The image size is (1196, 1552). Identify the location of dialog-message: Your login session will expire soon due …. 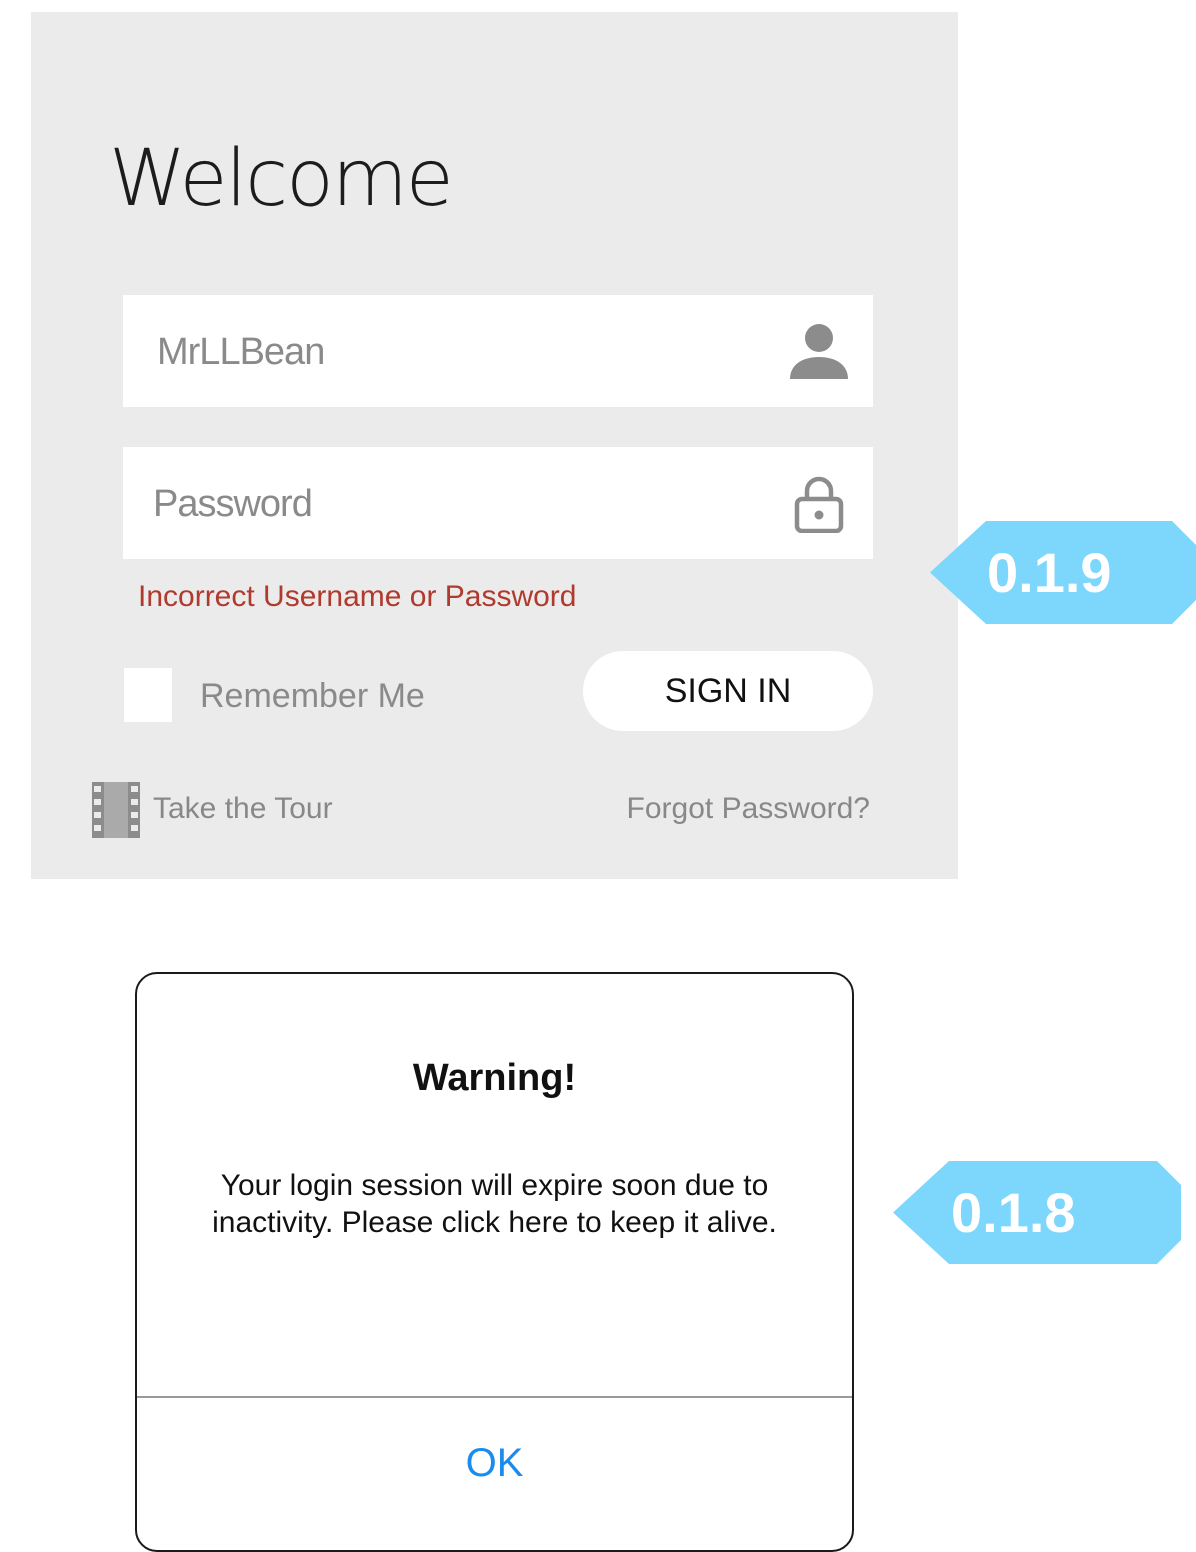
(494, 1204).